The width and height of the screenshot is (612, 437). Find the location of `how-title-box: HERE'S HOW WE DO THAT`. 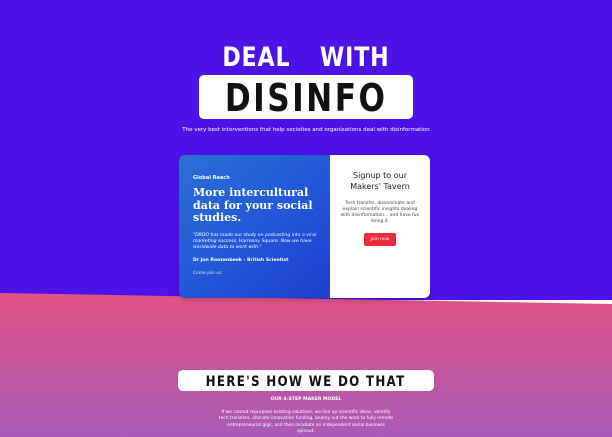

how-title-box: HERE'S HOW WE DO THAT is located at coordinates (306, 380).